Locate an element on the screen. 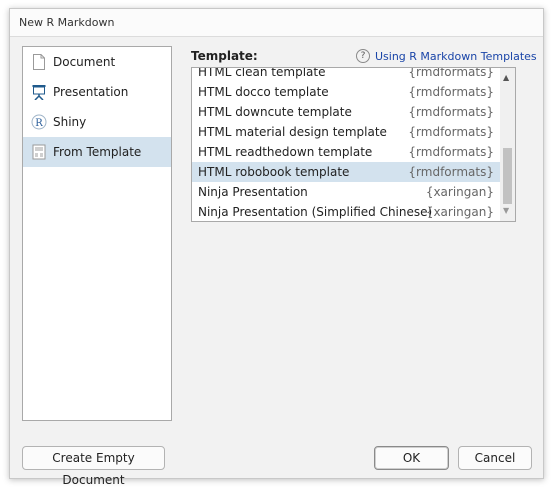  list-item: HTML downcute template {rmdformats} is located at coordinates (346, 112).